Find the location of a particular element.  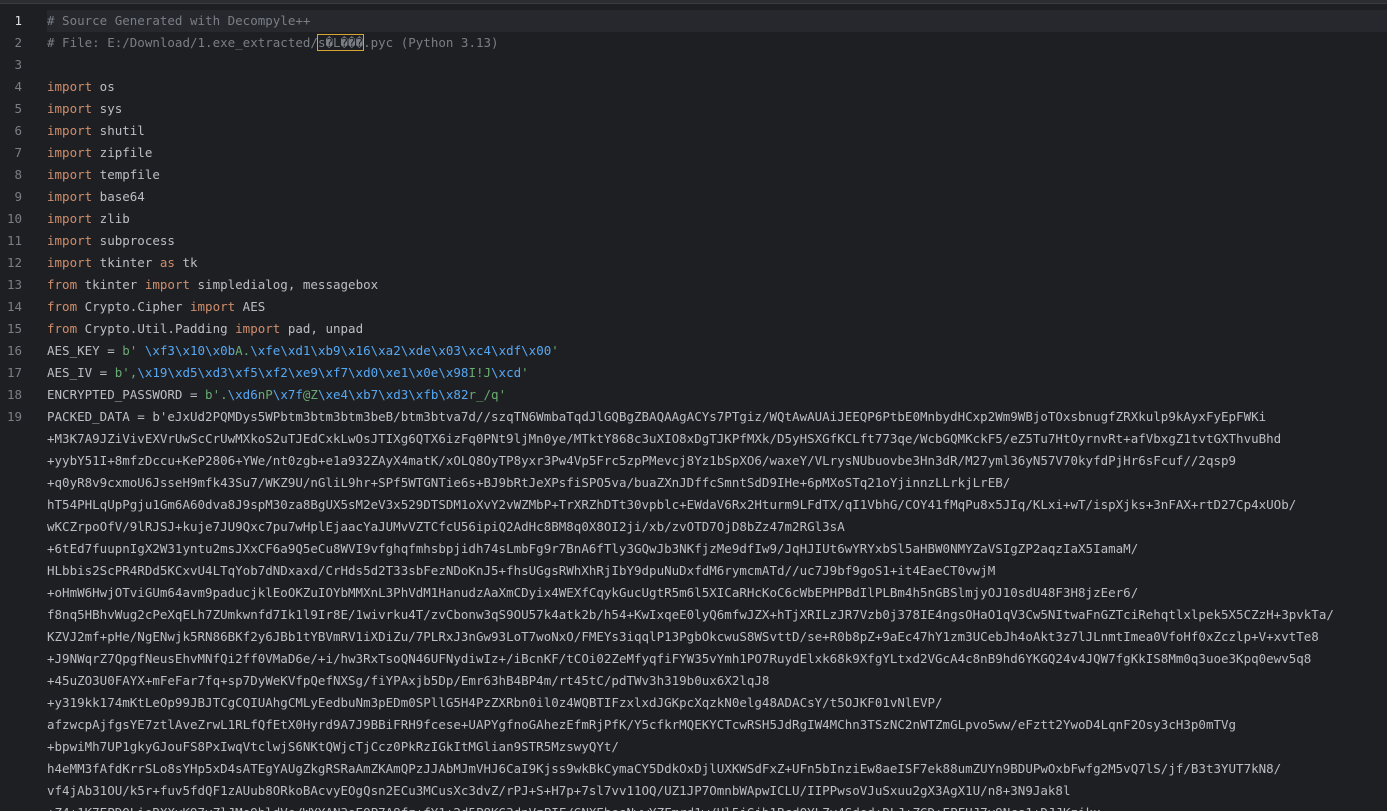

line-number: 9 is located at coordinates (18, 196).